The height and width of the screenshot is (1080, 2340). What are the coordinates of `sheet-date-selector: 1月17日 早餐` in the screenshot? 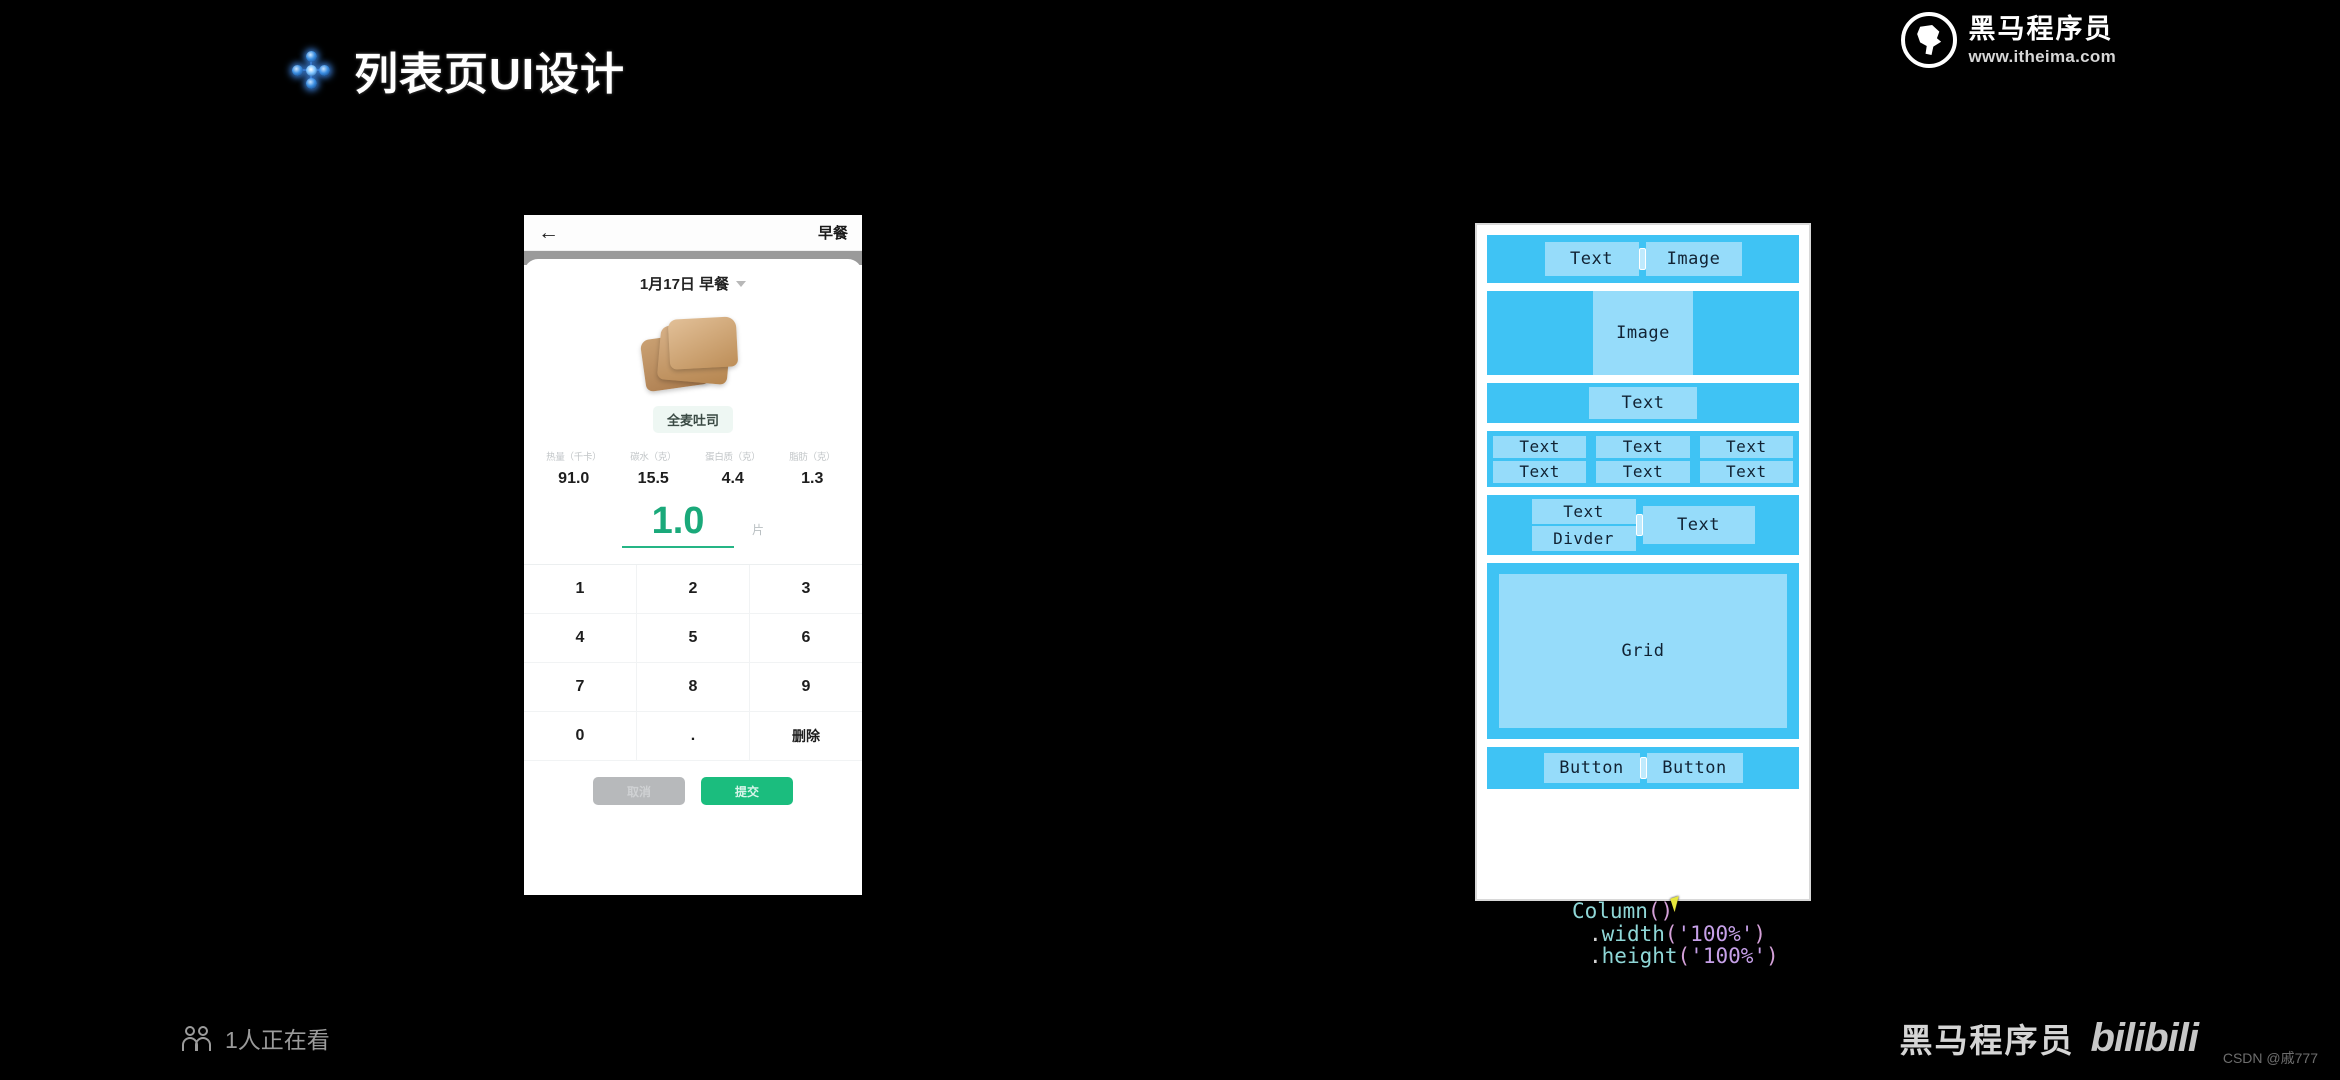 It's located at (693, 276).